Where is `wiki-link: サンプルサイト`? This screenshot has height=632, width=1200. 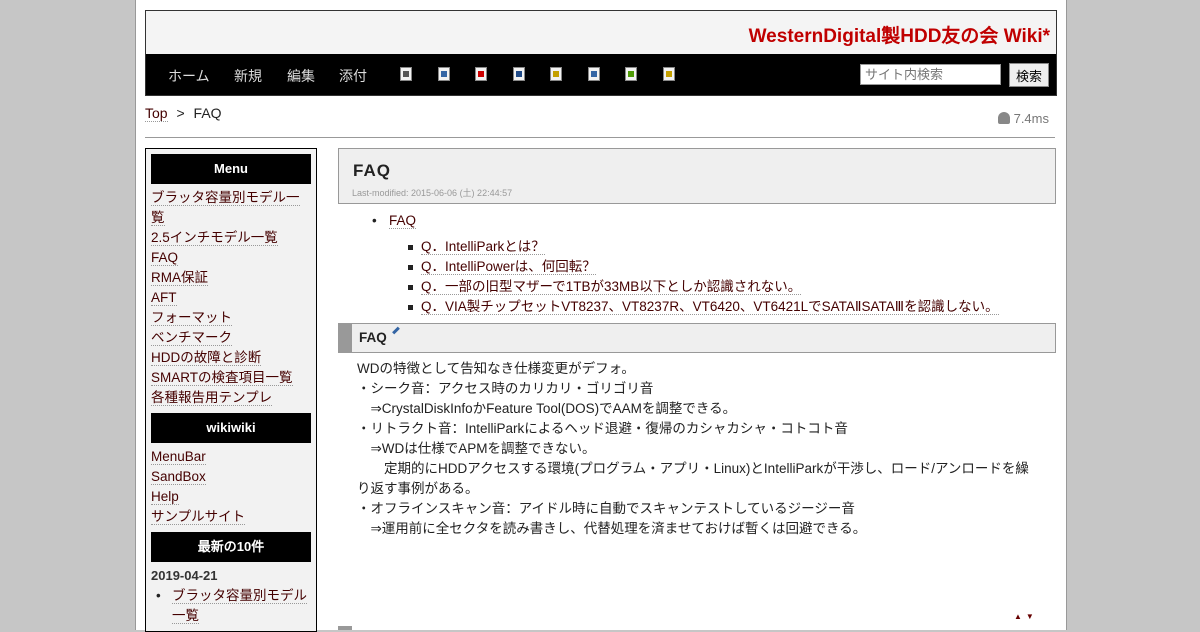
wiki-link: サンプルサイト is located at coordinates (231, 517).